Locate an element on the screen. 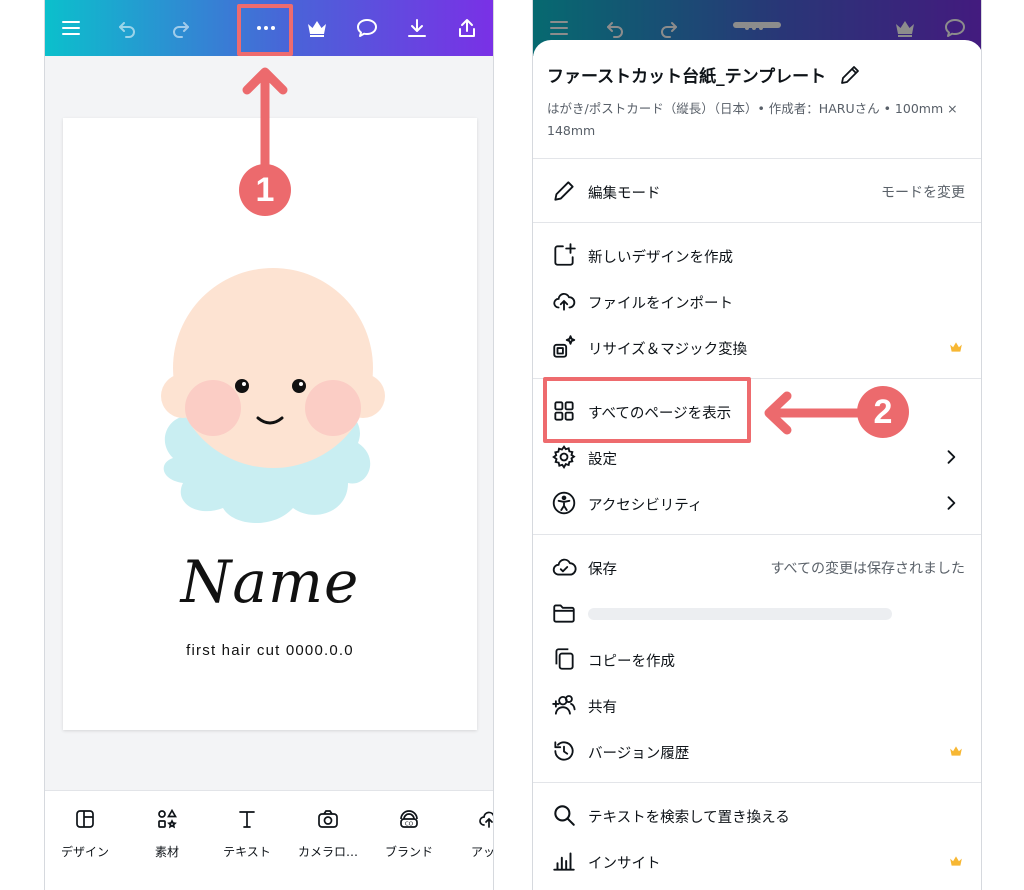 The width and height of the screenshot is (1024, 890). highlight-box-view-all-pages is located at coordinates (647, 410).